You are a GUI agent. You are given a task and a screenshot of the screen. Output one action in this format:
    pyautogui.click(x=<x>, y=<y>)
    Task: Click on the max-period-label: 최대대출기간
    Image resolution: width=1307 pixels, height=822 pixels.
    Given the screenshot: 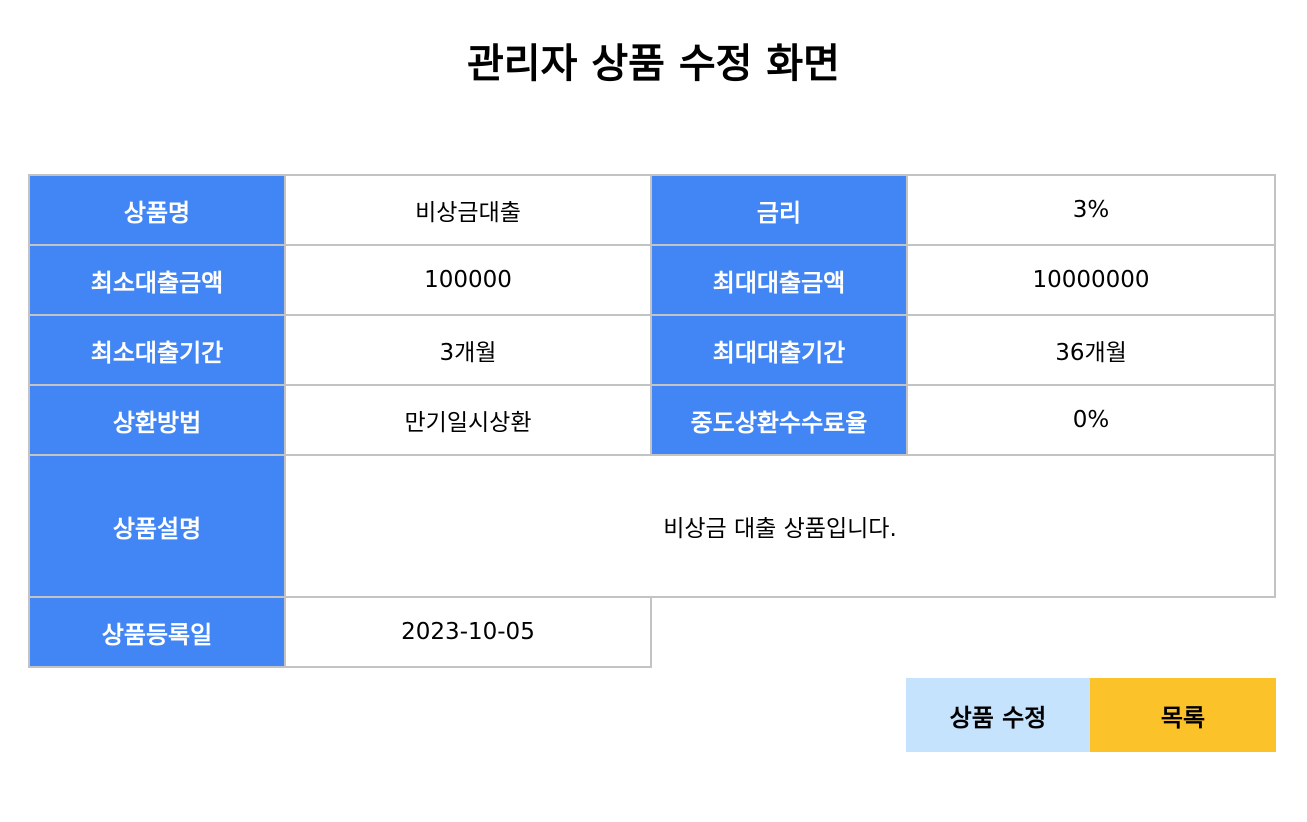 What is the action you would take?
    pyautogui.click(x=779, y=350)
    